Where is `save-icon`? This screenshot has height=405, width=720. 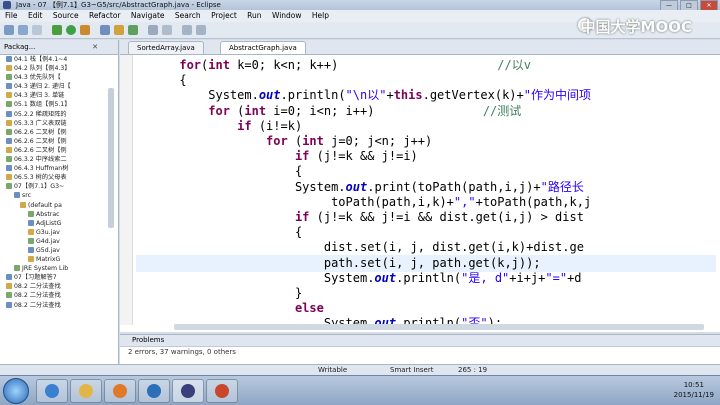 save-icon is located at coordinates (23, 30).